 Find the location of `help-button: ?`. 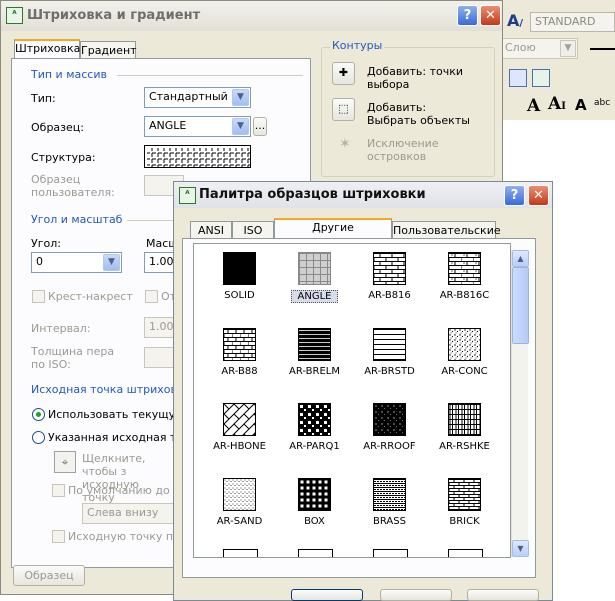

help-button: ? is located at coordinates (467, 15).